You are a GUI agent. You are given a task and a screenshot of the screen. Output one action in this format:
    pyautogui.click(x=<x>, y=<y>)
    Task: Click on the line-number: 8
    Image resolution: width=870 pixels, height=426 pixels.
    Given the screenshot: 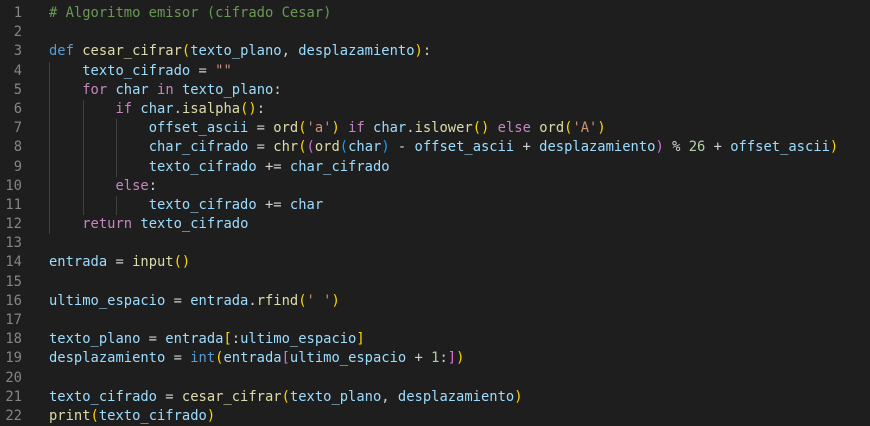 What is the action you would take?
    pyautogui.click(x=17, y=147)
    